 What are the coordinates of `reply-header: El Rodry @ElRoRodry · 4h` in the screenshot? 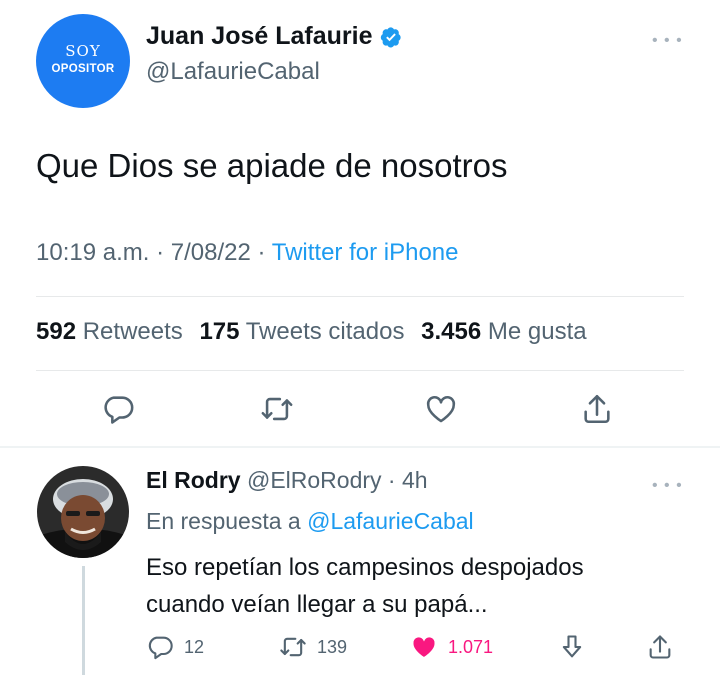 It's located at (287, 480).